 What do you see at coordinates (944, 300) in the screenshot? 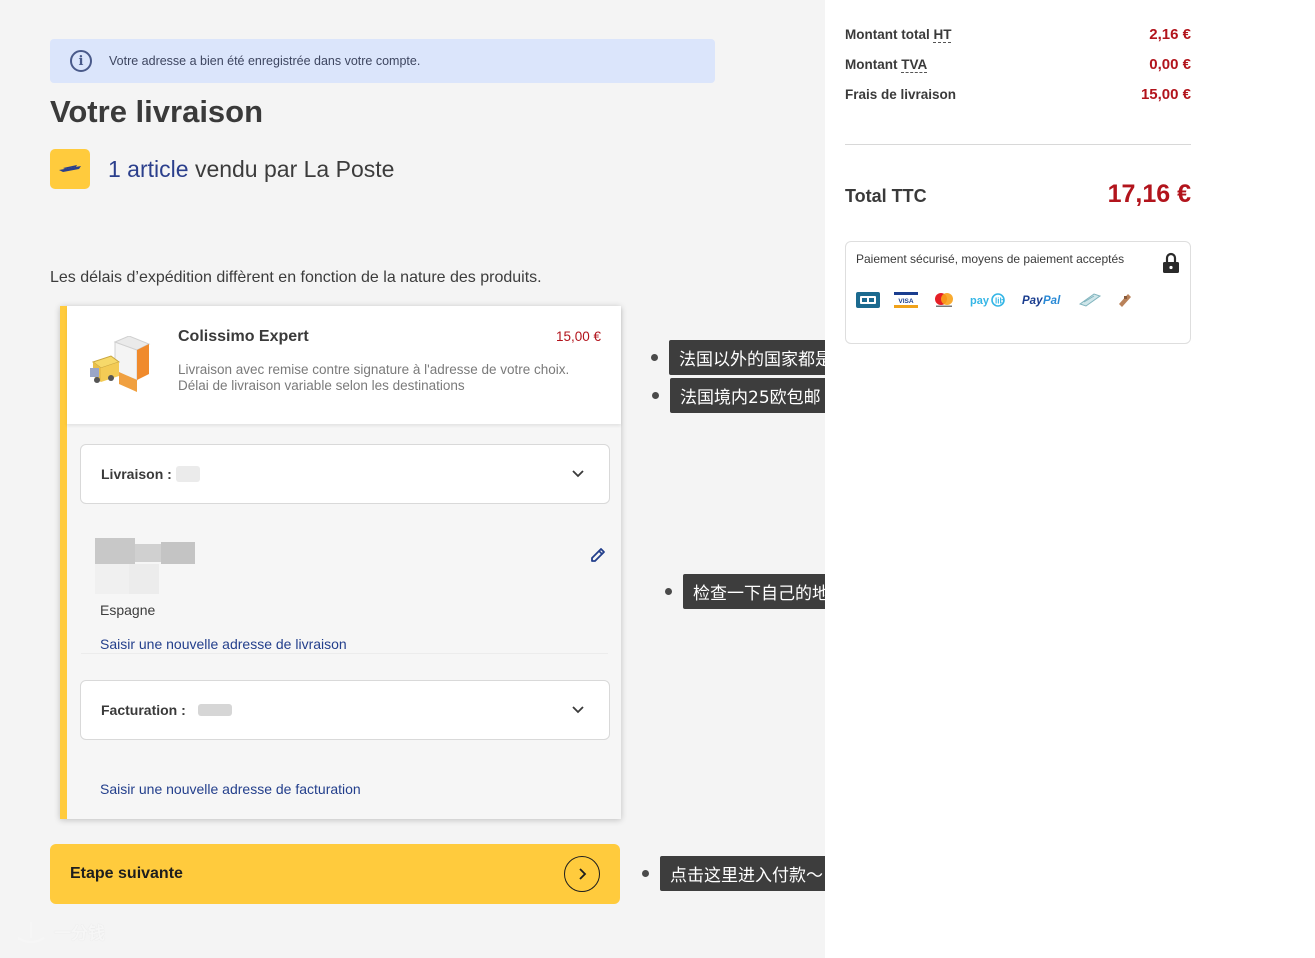
I see `mastercard-icon` at bounding box center [944, 300].